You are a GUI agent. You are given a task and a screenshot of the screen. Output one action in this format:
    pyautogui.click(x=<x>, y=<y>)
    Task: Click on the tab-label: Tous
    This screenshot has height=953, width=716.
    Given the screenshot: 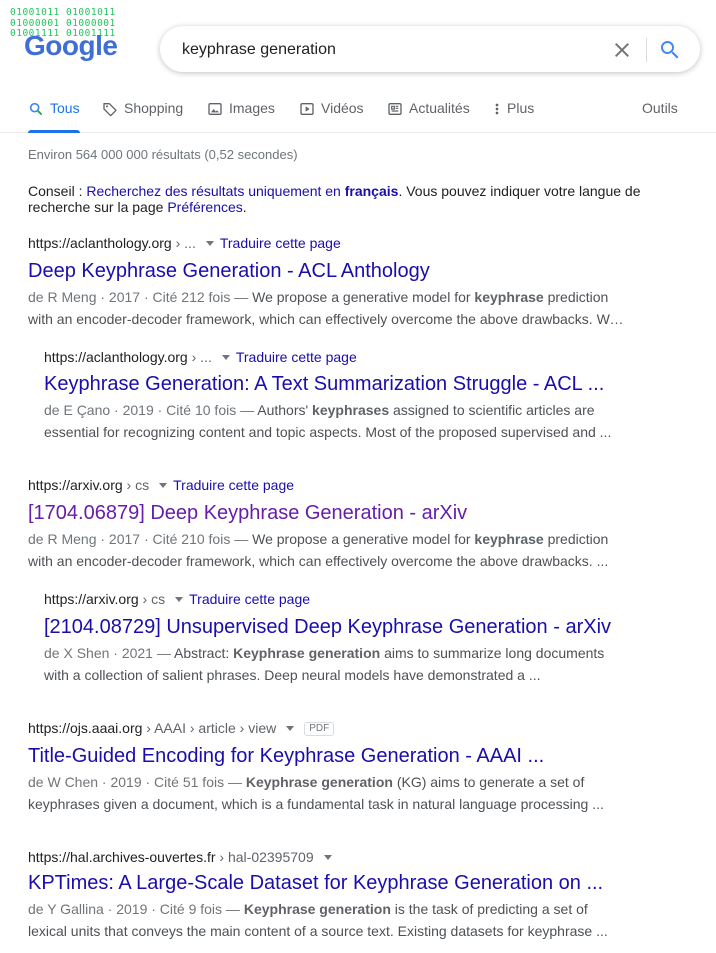 What is the action you would take?
    pyautogui.click(x=65, y=108)
    